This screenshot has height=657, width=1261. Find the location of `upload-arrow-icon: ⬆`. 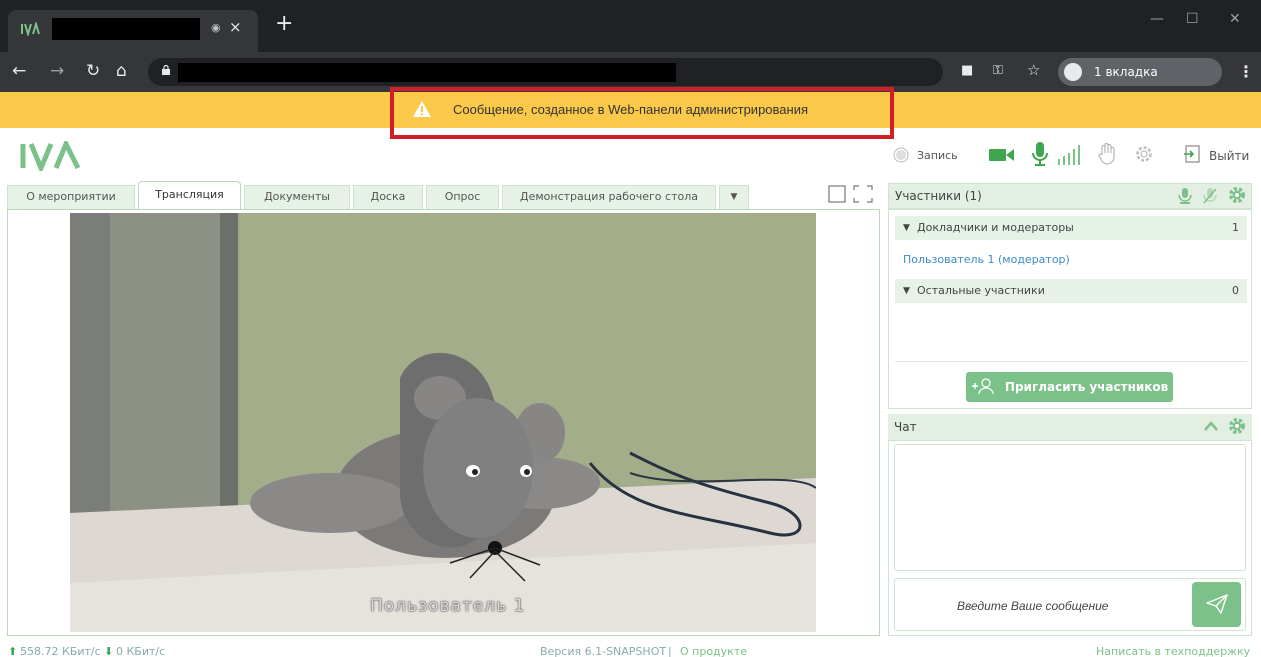

upload-arrow-icon: ⬆ is located at coordinates (13, 651).